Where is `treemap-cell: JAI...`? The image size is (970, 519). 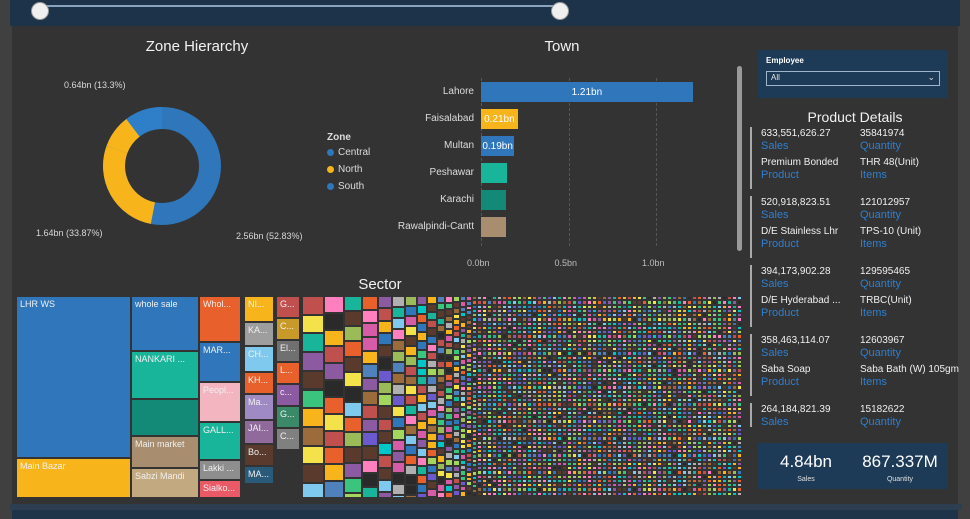
treemap-cell: JAI... is located at coordinates (259, 432).